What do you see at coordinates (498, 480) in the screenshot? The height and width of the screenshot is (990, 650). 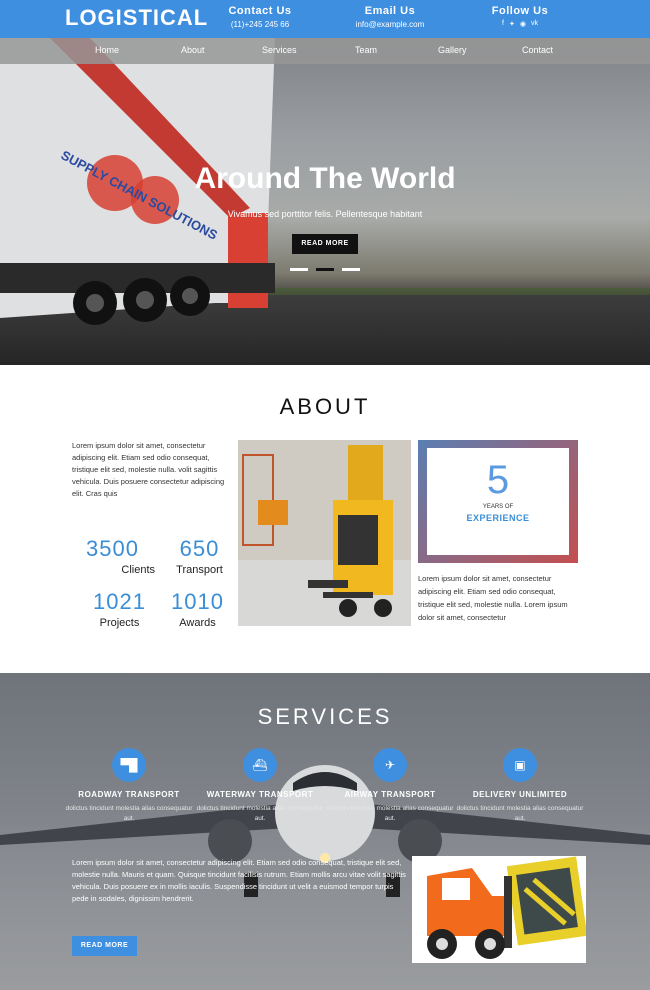 I see `experience-number: 5` at bounding box center [498, 480].